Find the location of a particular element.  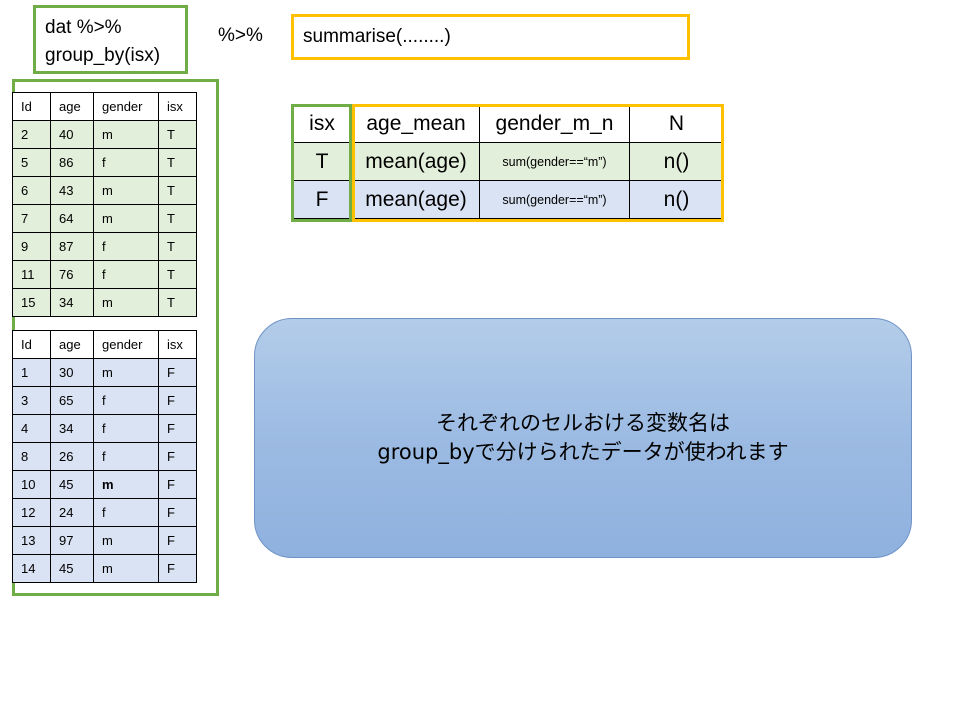

table-cell: 76 is located at coordinates (72, 274).